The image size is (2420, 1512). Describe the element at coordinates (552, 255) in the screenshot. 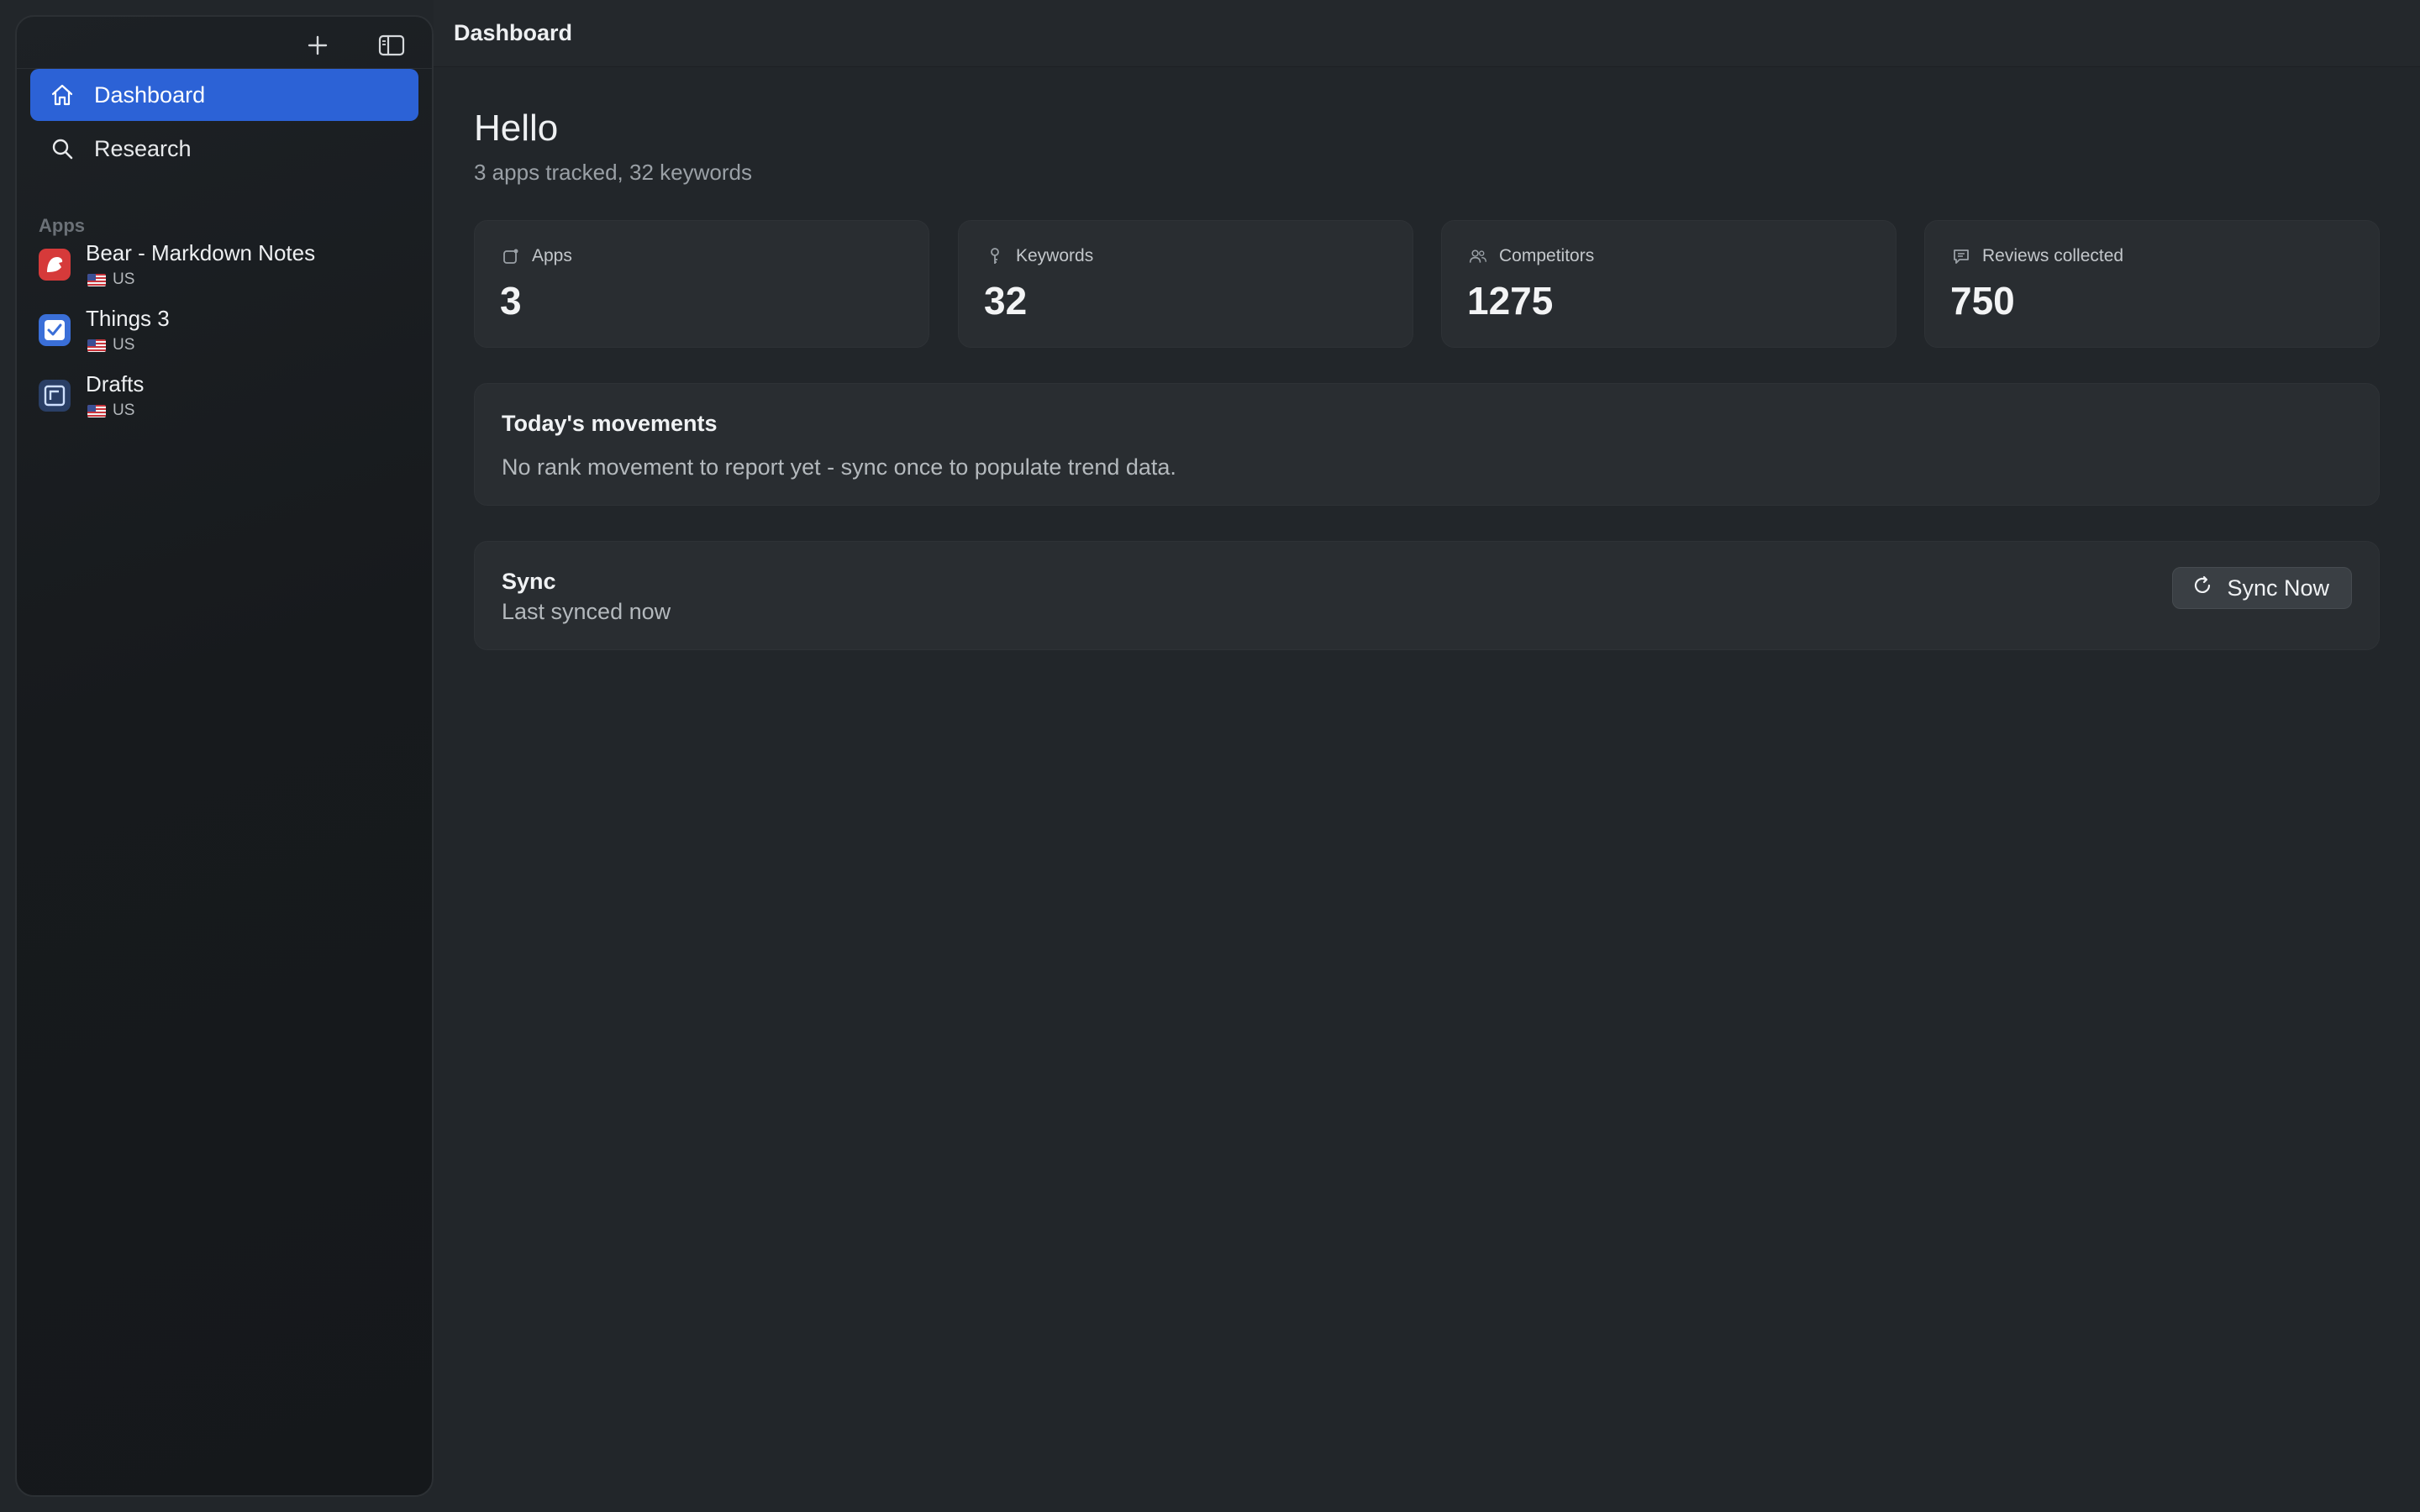

I see `stat-label: Apps` at that location.